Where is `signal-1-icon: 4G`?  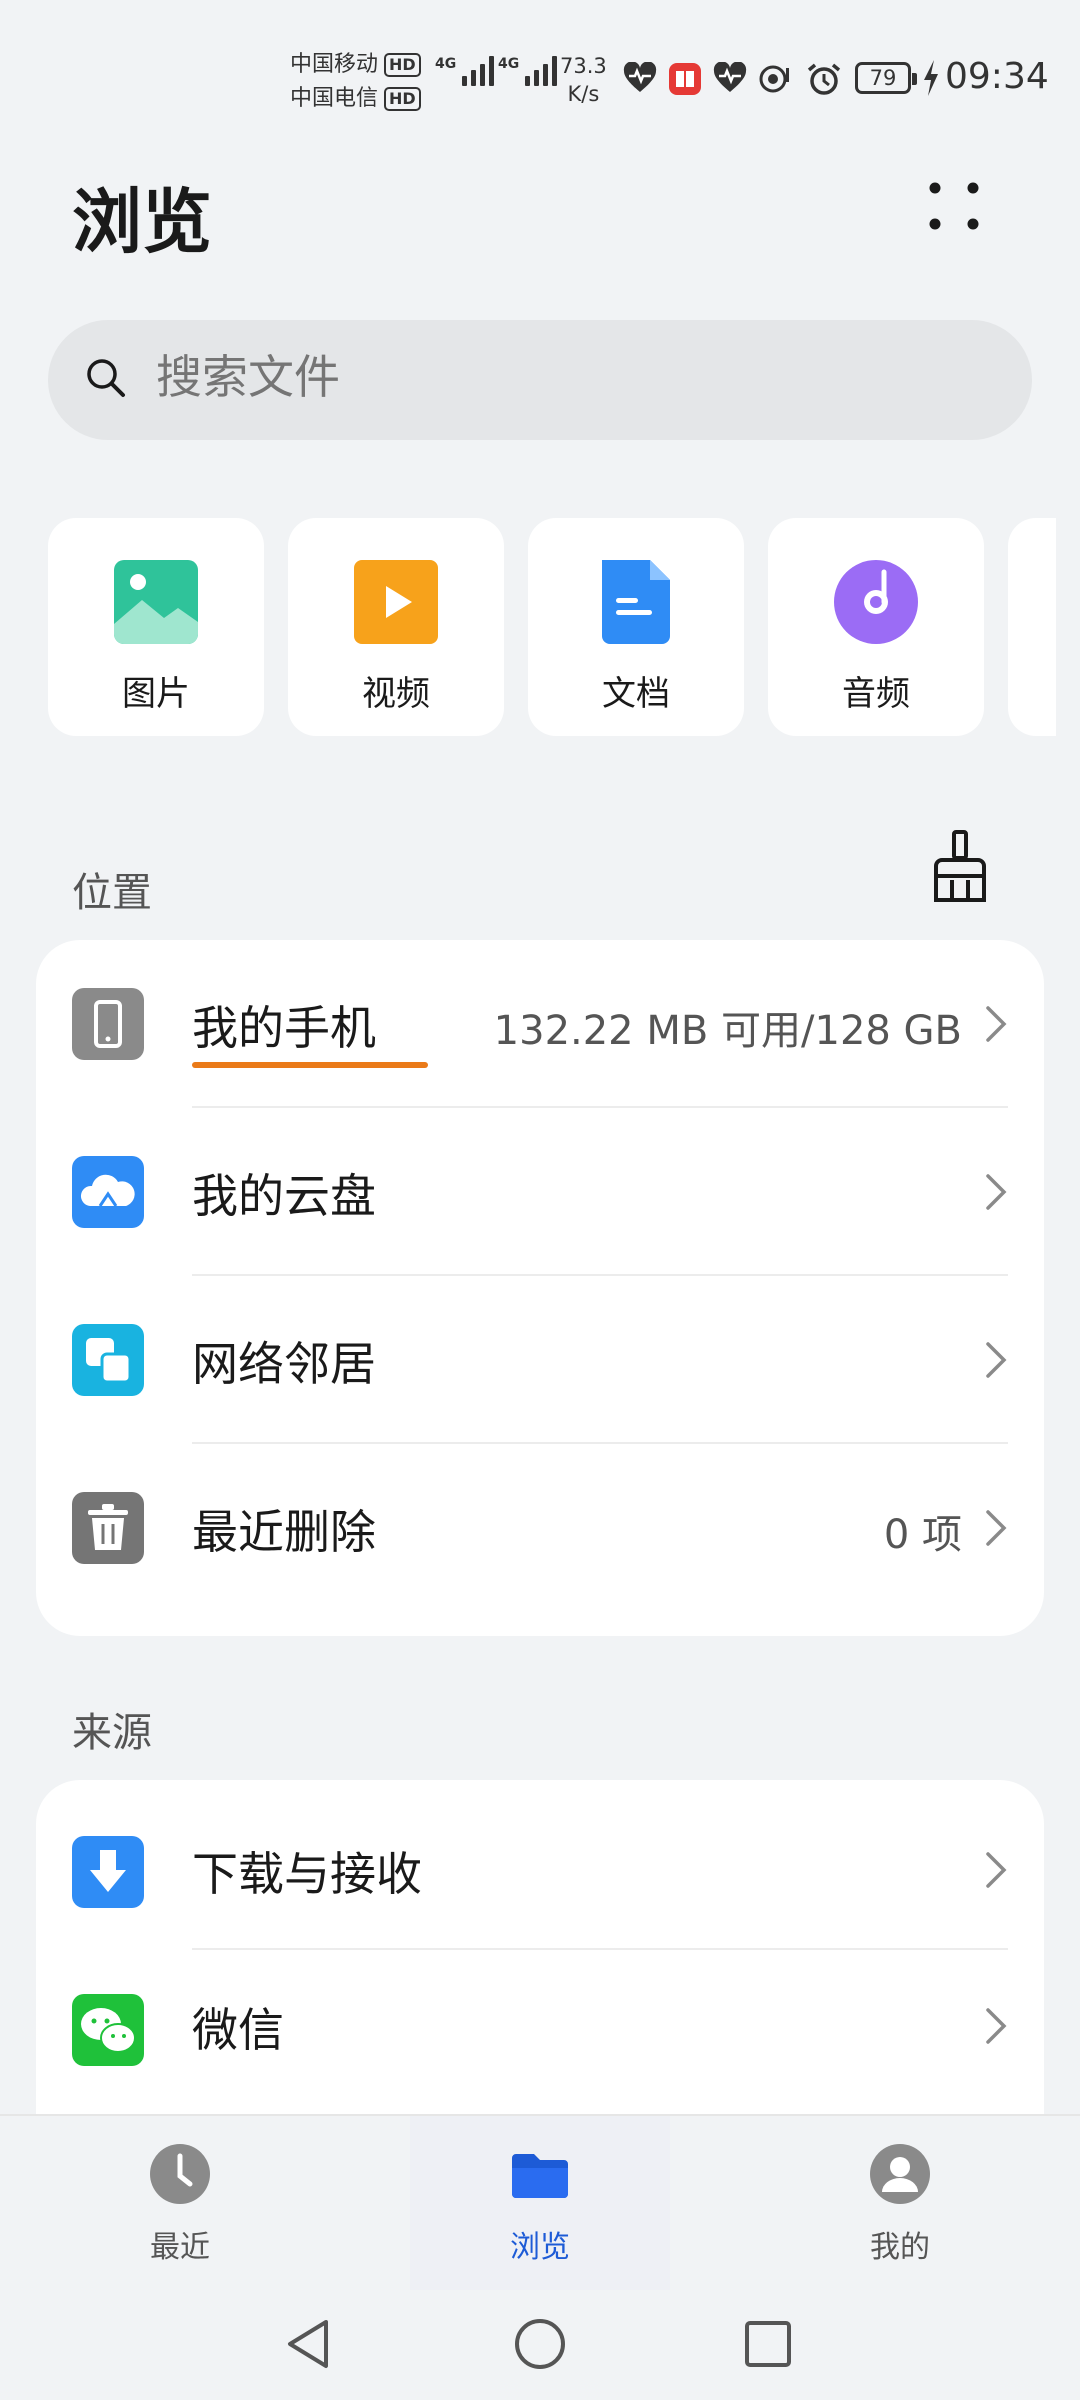
signal-1-icon: 4G is located at coordinates (465, 71).